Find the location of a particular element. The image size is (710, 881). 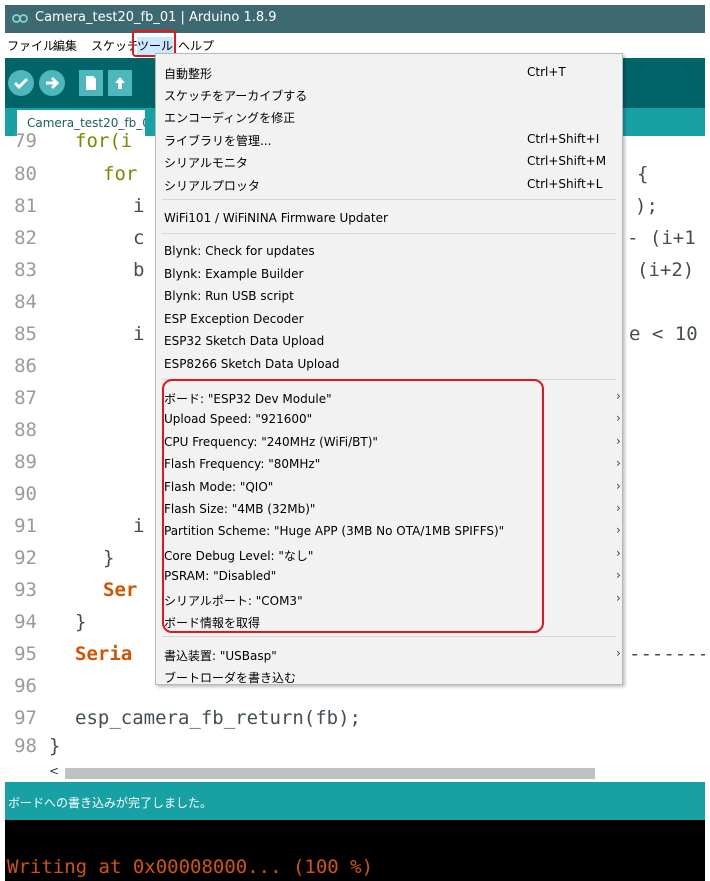

code-fragment: b is located at coordinates (139, 270).